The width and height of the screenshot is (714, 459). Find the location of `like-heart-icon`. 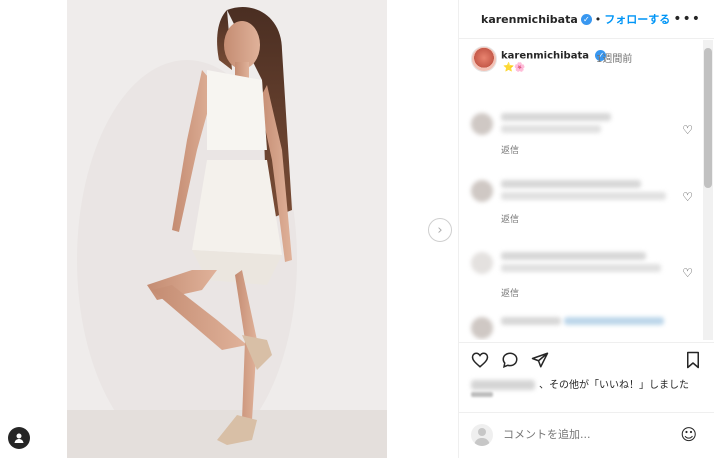

like-heart-icon is located at coordinates (480, 362).